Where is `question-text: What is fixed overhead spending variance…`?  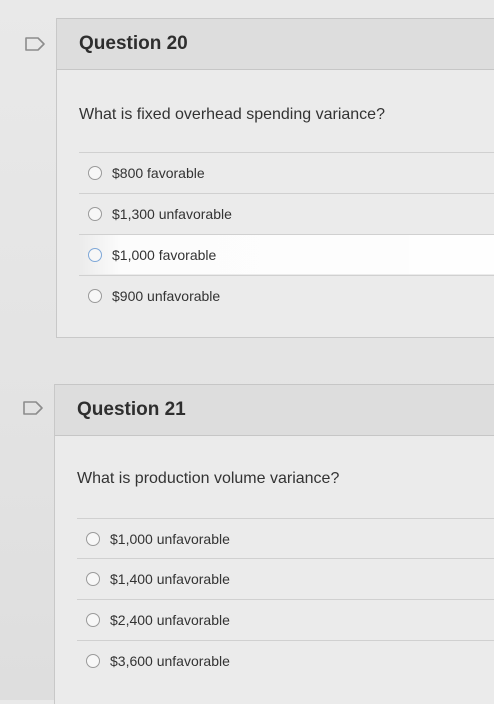 question-text: What is fixed overhead spending variance… is located at coordinates (232, 114).